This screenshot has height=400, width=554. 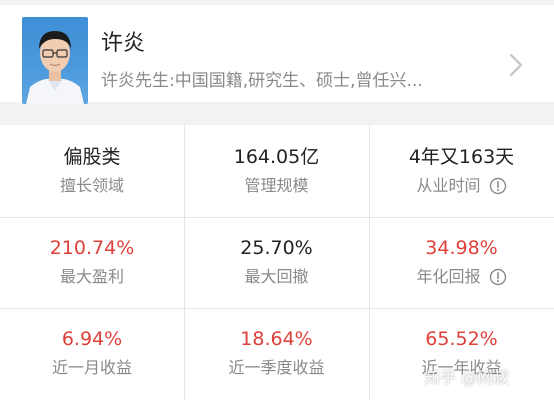 What do you see at coordinates (92, 171) in the screenshot?
I see `stat-specialty: 偏股类 擅长领域` at bounding box center [92, 171].